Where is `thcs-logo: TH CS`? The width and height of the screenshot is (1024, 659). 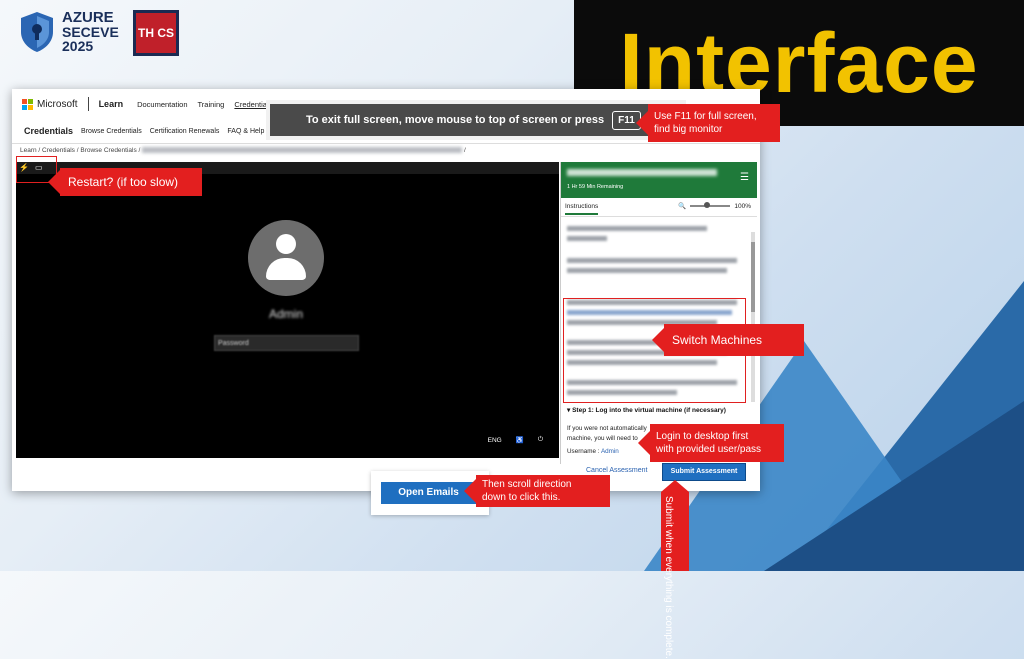 thcs-logo: TH CS is located at coordinates (156, 33).